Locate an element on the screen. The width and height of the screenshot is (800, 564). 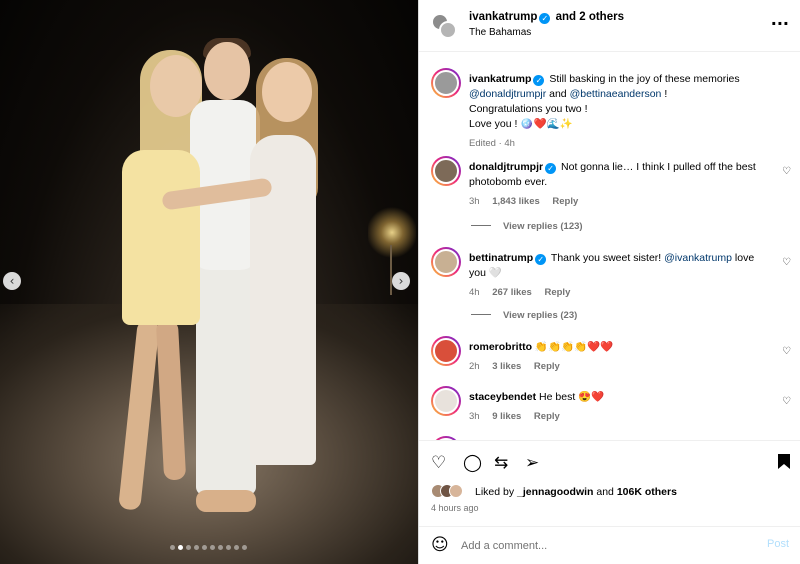
previous-photo-button: ‹ is located at coordinates (12, 281).